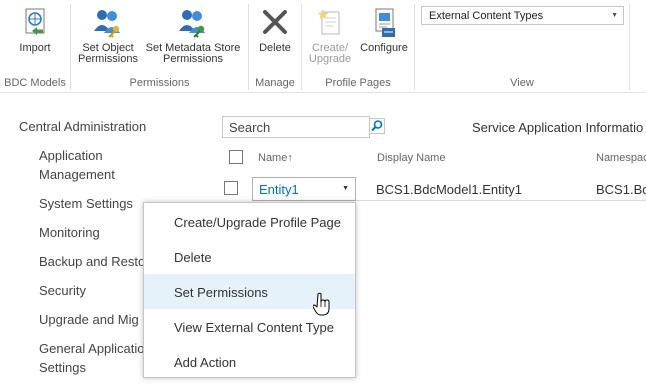  I want to click on nav-item-label: Upgrade and Mig, so click(89, 319).